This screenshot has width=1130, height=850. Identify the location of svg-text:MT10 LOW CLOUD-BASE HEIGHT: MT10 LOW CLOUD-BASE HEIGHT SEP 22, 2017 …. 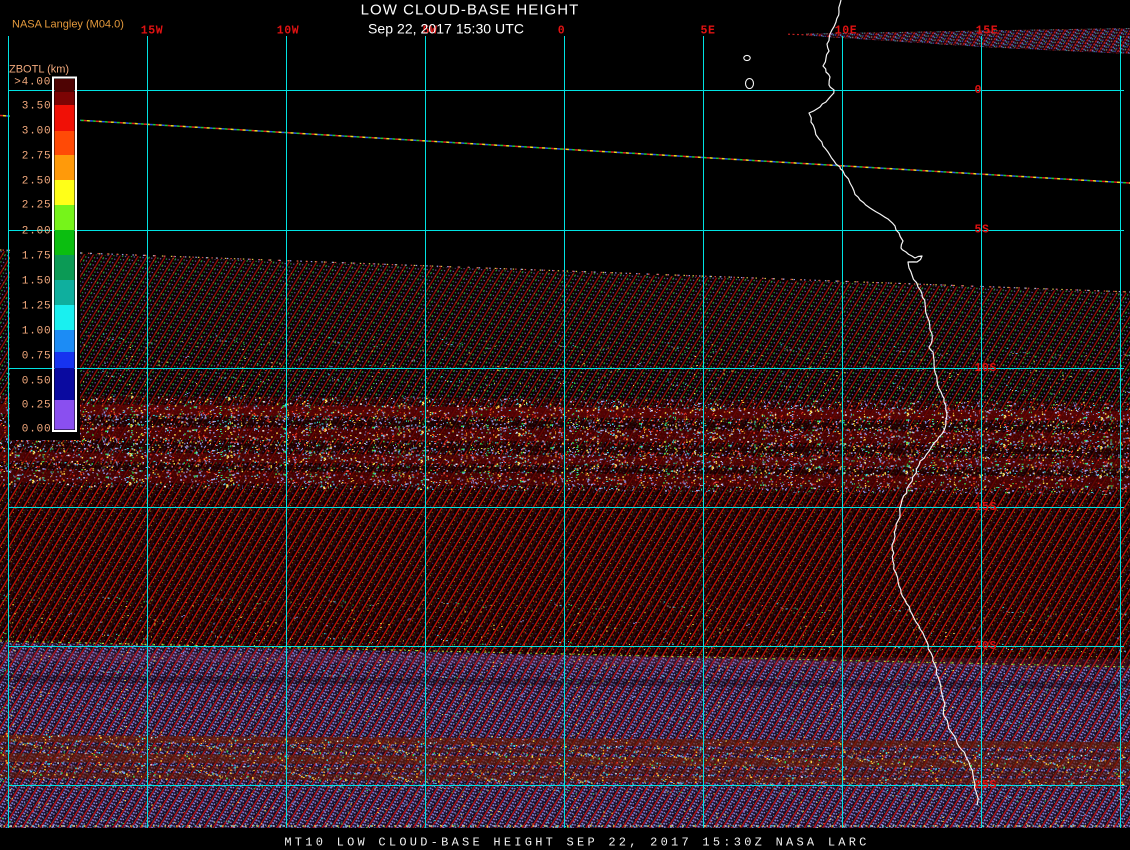
(576, 843).